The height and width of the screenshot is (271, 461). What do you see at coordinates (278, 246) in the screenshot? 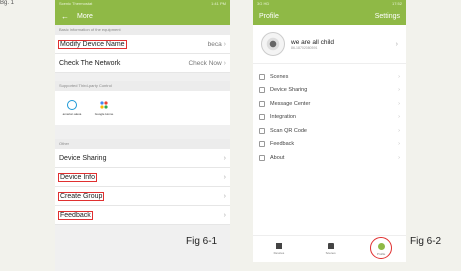
I see `devices-icon` at bounding box center [278, 246].